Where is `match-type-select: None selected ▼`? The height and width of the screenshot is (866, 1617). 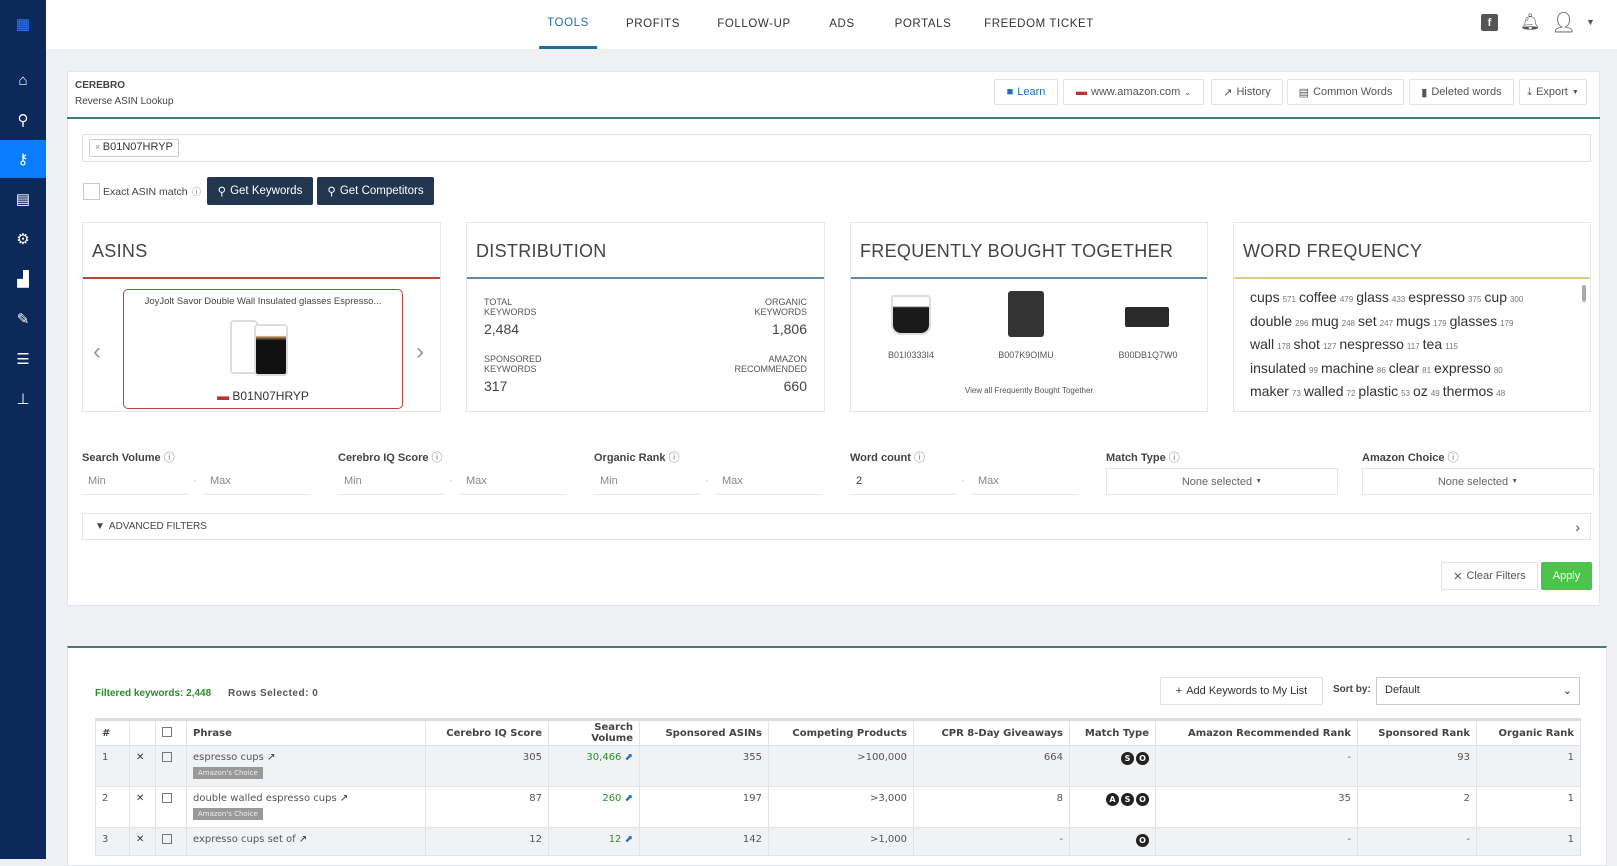 match-type-select: None selected ▼ is located at coordinates (1222, 481).